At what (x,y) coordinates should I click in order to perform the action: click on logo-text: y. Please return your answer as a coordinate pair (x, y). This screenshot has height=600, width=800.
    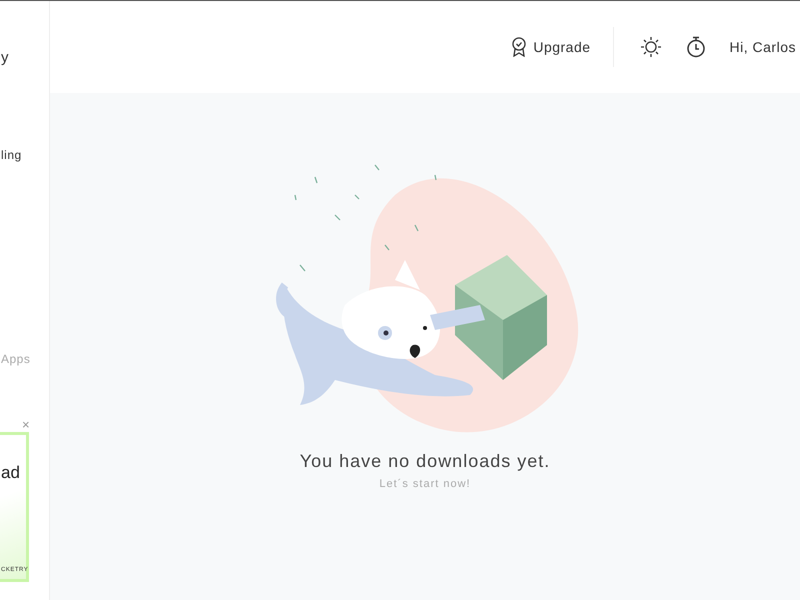
    Looking at the image, I should click on (25, 57).